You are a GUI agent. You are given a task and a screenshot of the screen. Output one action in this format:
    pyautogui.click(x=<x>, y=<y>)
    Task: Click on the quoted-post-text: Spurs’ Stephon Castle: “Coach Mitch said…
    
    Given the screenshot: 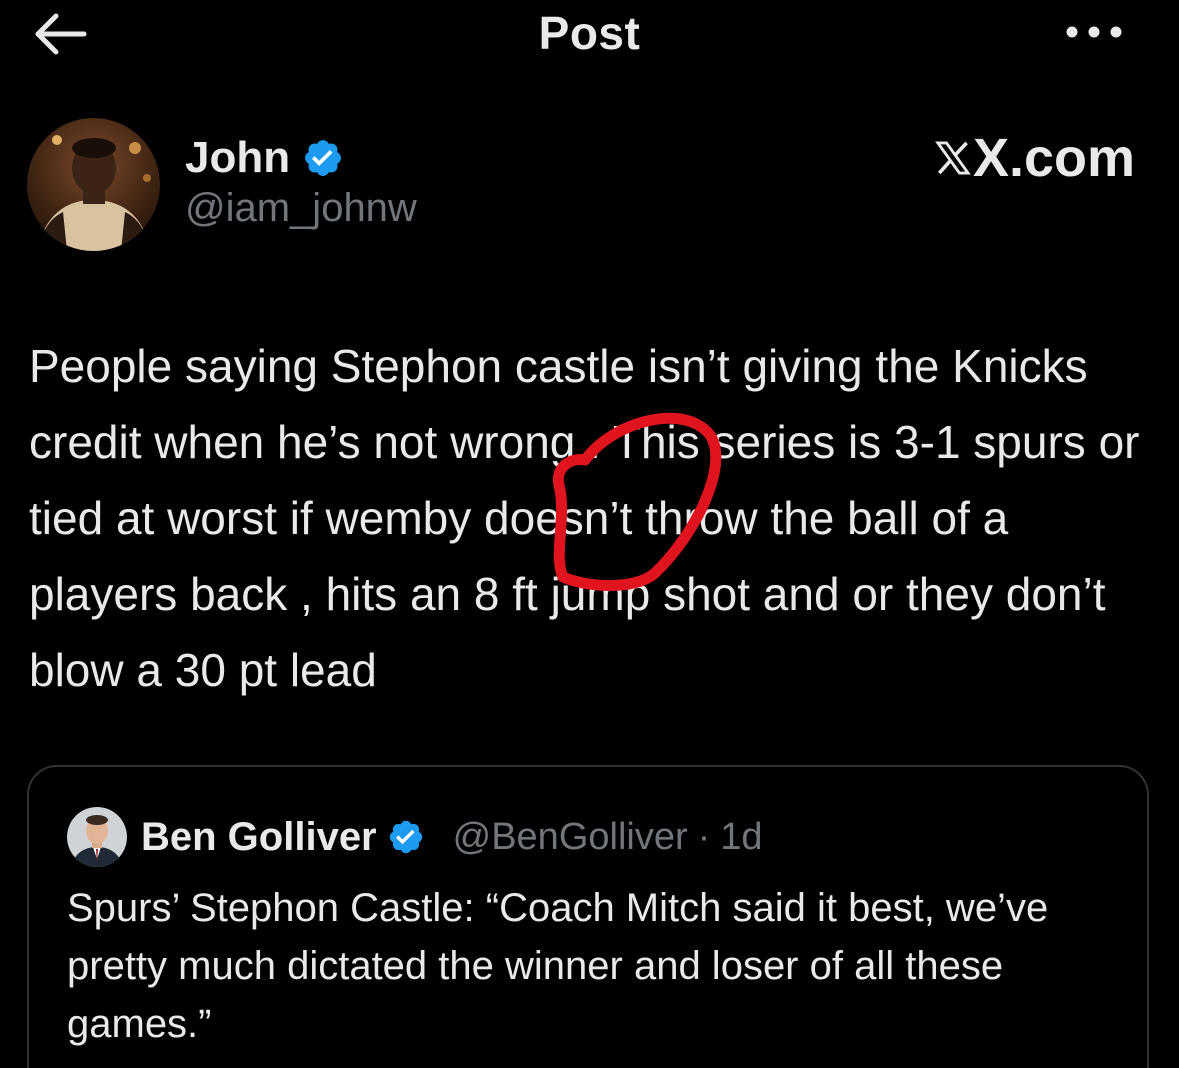 What is the action you would take?
    pyautogui.click(x=558, y=966)
    